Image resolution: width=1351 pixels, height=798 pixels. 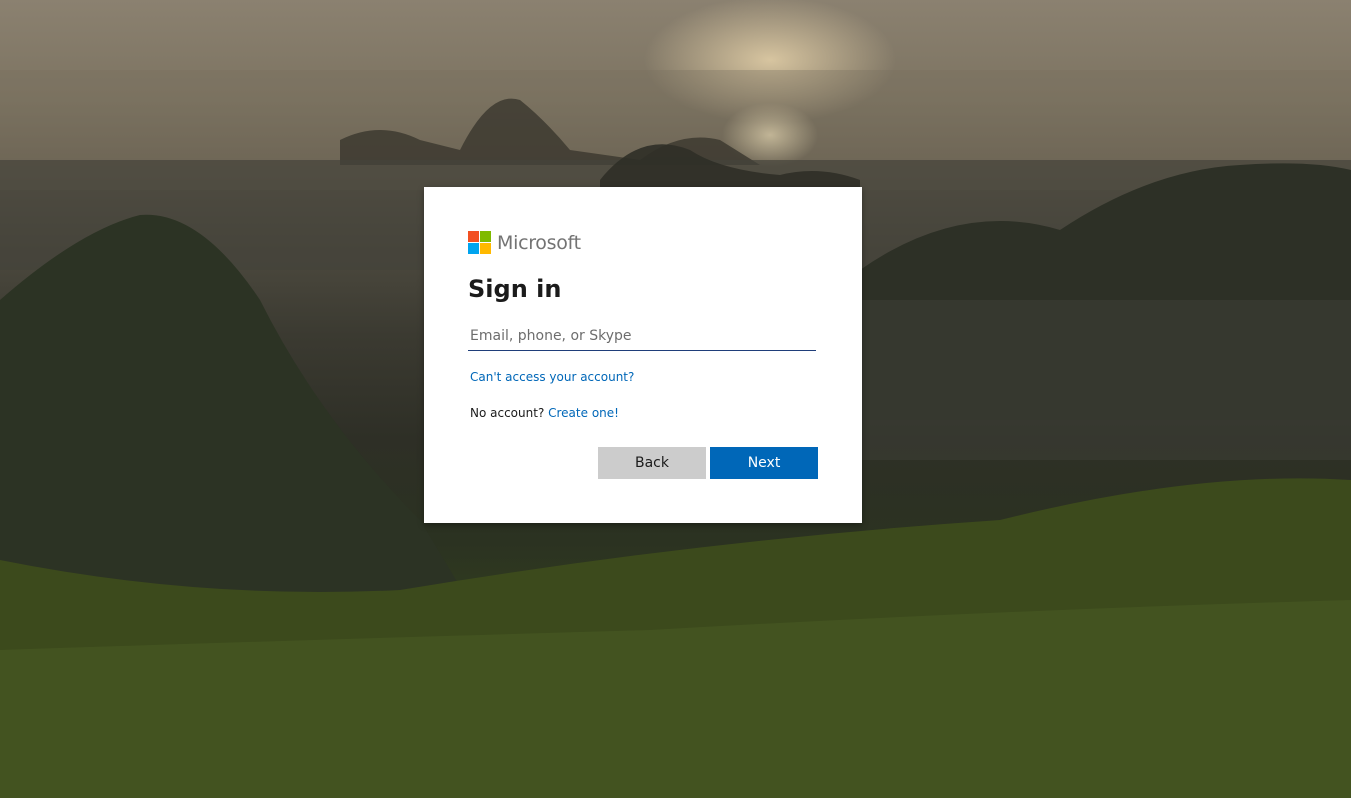 I want to click on cant-access-account-link: Can't access your account?, so click(x=552, y=377).